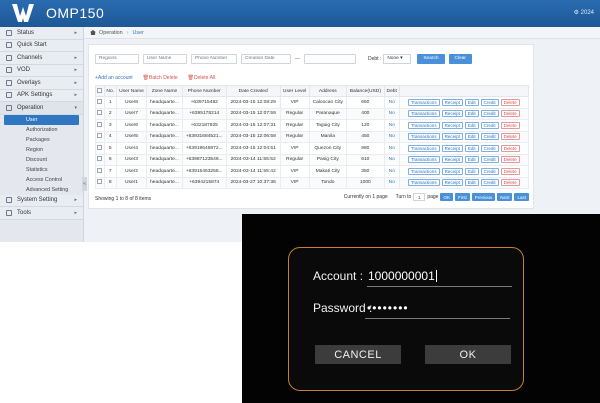  What do you see at coordinates (419, 197) in the screenshot?
I see `page-number-input: 1` at bounding box center [419, 197].